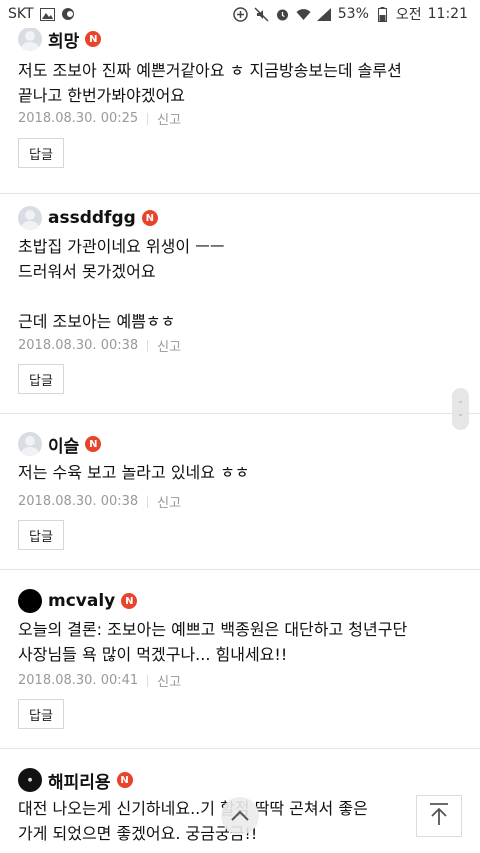 The width and height of the screenshot is (480, 853). I want to click on add-circle-icon, so click(240, 14).